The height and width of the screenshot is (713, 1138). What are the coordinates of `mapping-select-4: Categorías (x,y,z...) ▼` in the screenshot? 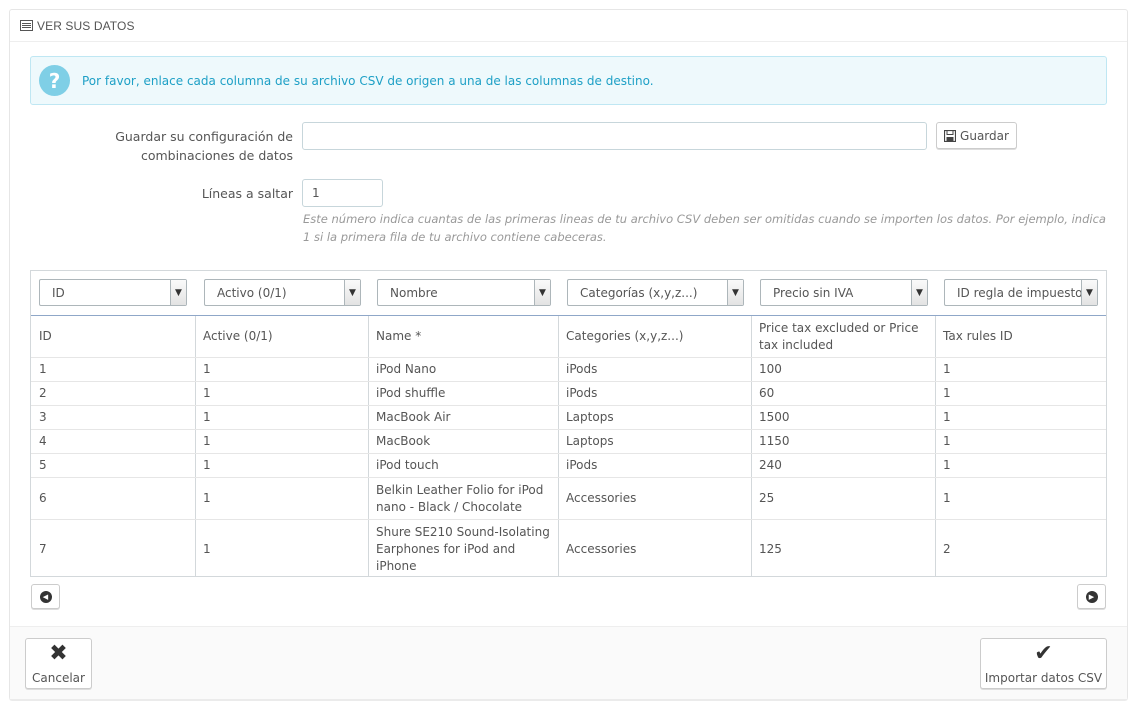 It's located at (655, 292).